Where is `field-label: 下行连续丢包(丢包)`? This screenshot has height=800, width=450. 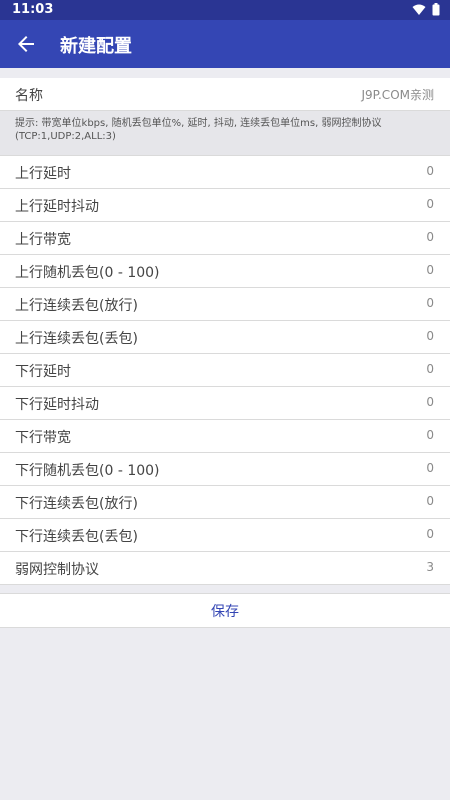
field-label: 下行连续丢包(丢包) is located at coordinates (76, 537).